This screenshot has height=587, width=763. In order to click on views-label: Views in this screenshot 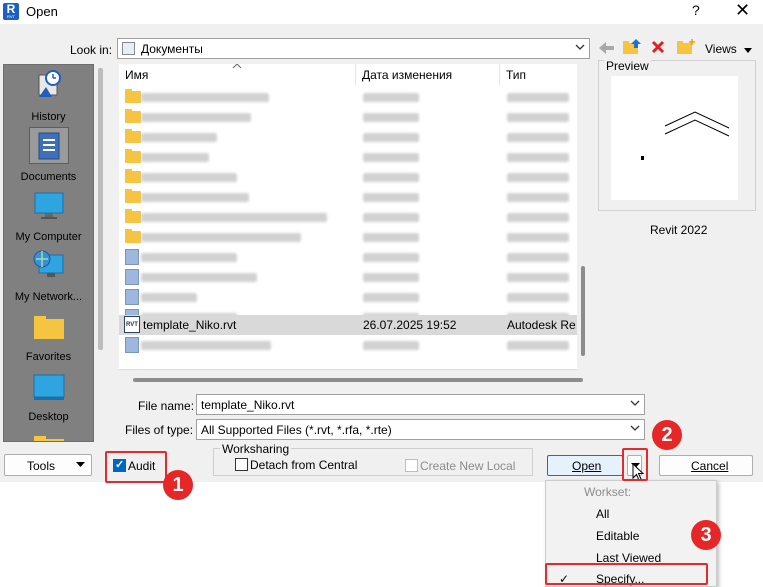, I will do `click(721, 49)`.